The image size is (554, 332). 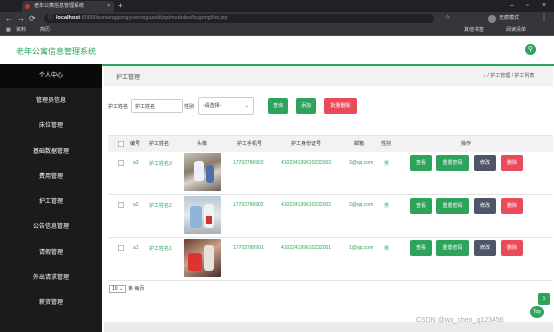 What do you see at coordinates (492, 19) in the screenshot?
I see `incognito-icon` at bounding box center [492, 19].